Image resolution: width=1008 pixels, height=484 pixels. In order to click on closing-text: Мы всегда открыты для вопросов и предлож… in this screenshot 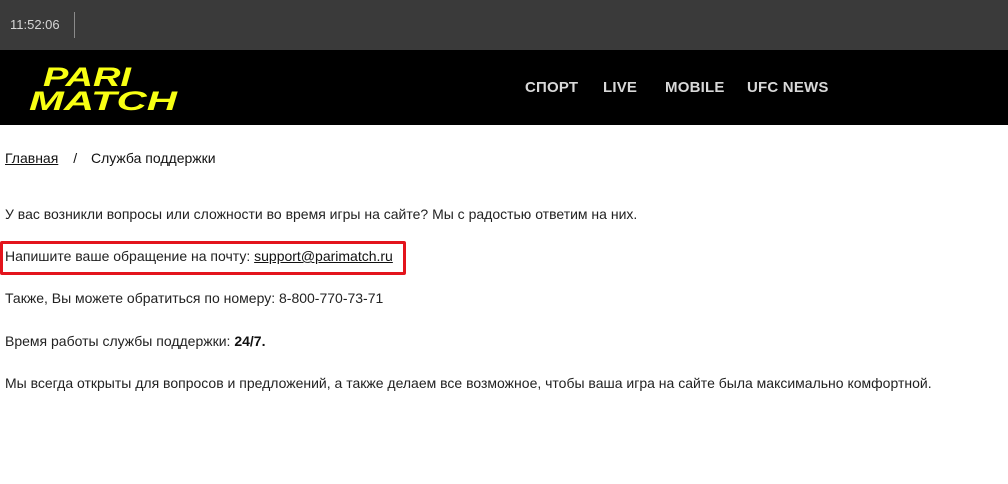, I will do `click(468, 383)`.